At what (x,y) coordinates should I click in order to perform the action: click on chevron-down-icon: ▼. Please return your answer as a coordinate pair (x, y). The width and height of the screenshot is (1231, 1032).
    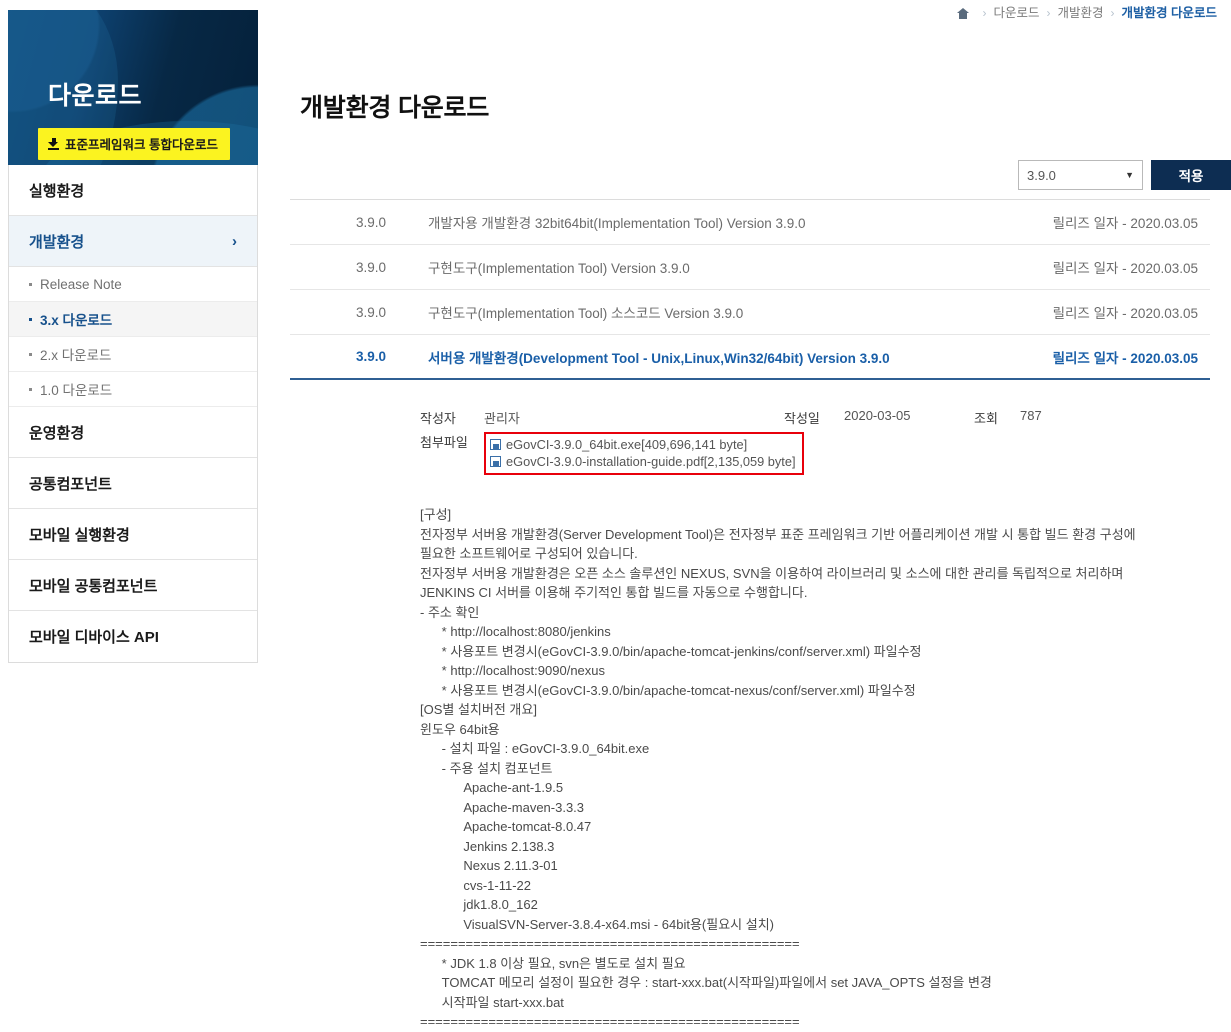
    Looking at the image, I should click on (1129, 175).